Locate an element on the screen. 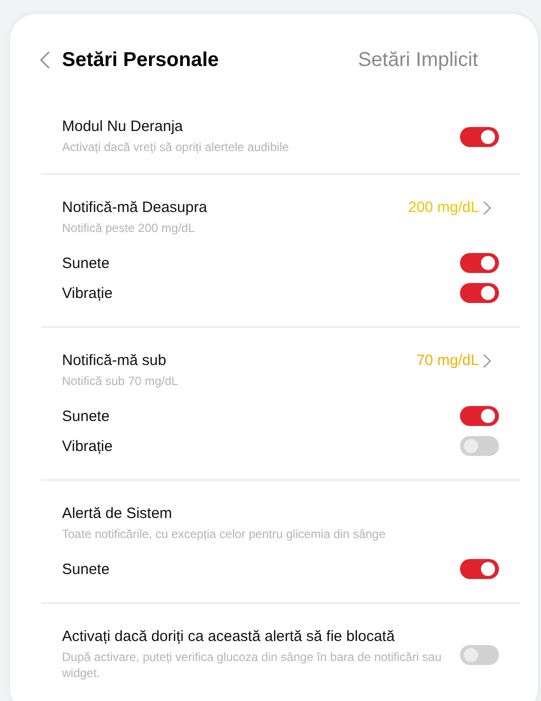  section-title: Notifică-mă Deasupra is located at coordinates (135, 208).